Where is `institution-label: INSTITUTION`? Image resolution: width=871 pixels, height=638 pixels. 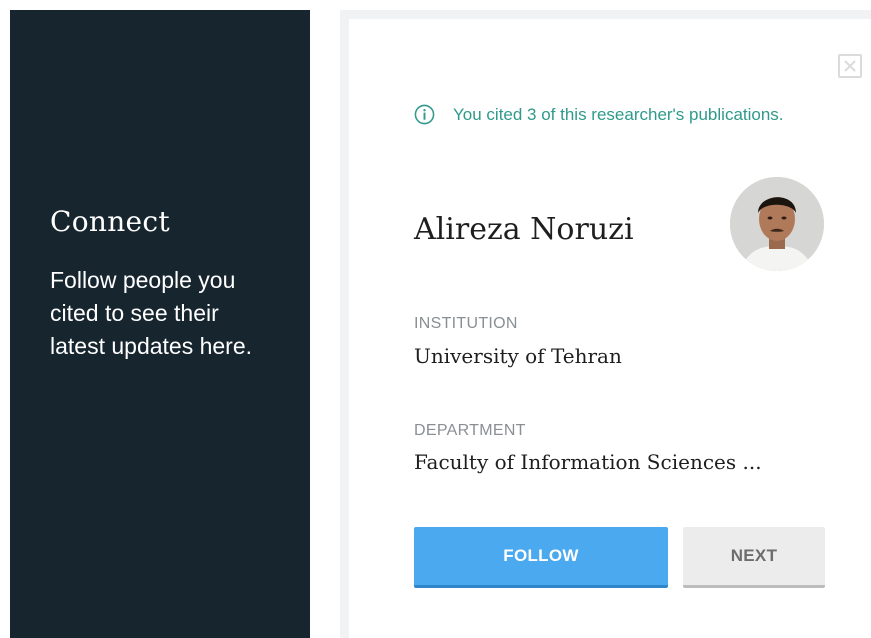 institution-label: INSTITUTION is located at coordinates (466, 323).